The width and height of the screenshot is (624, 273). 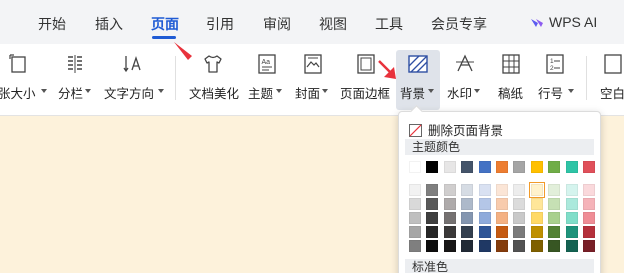 What do you see at coordinates (133, 77) in the screenshot?
I see `text-direction-button: 文字方向` at bounding box center [133, 77].